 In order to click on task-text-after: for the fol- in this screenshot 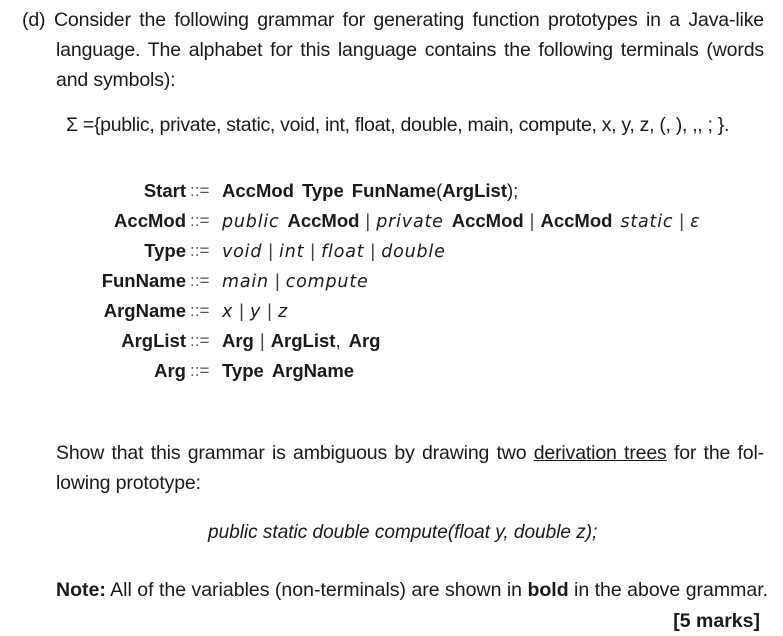, I will do `click(715, 453)`.